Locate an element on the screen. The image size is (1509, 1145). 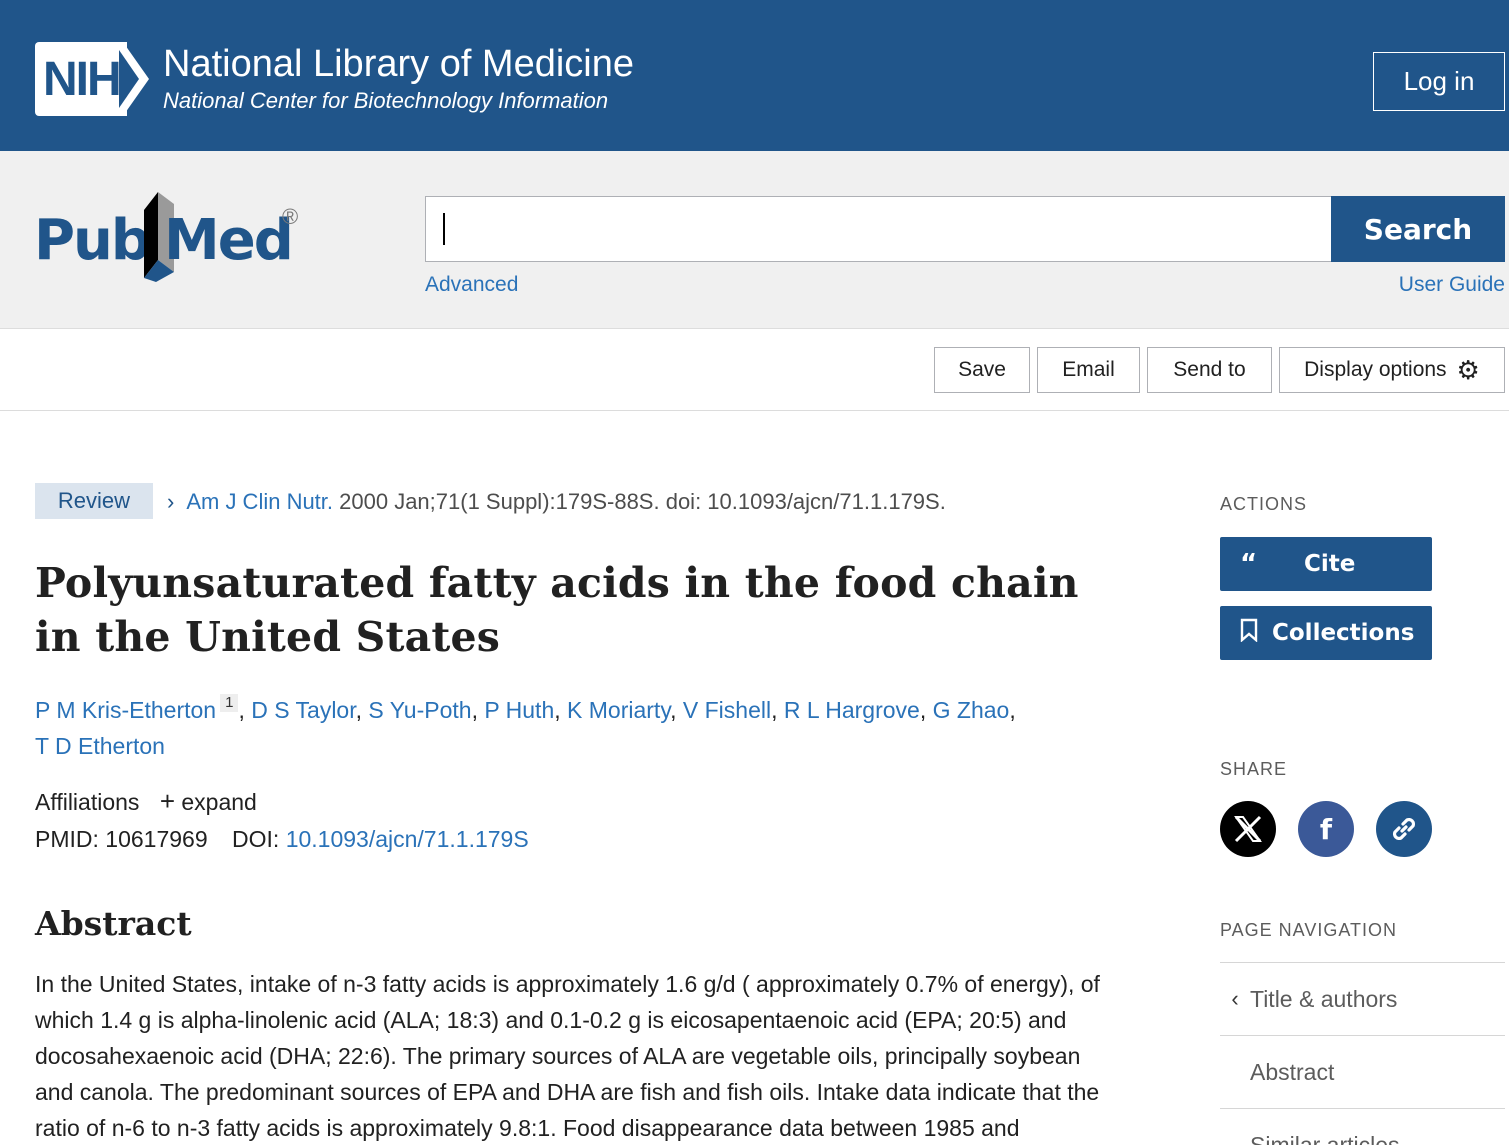
abstract-heading: Abstract is located at coordinates (113, 923).